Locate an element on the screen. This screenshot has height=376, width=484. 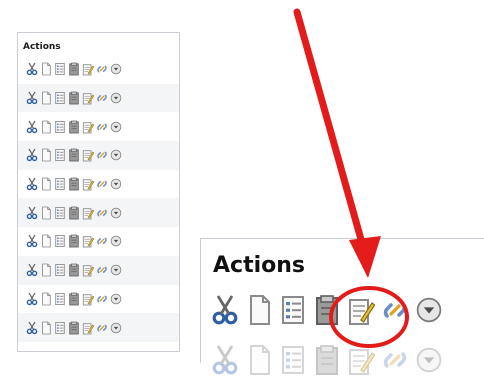
annotation-arrow-shaft is located at coordinates (330, 131).